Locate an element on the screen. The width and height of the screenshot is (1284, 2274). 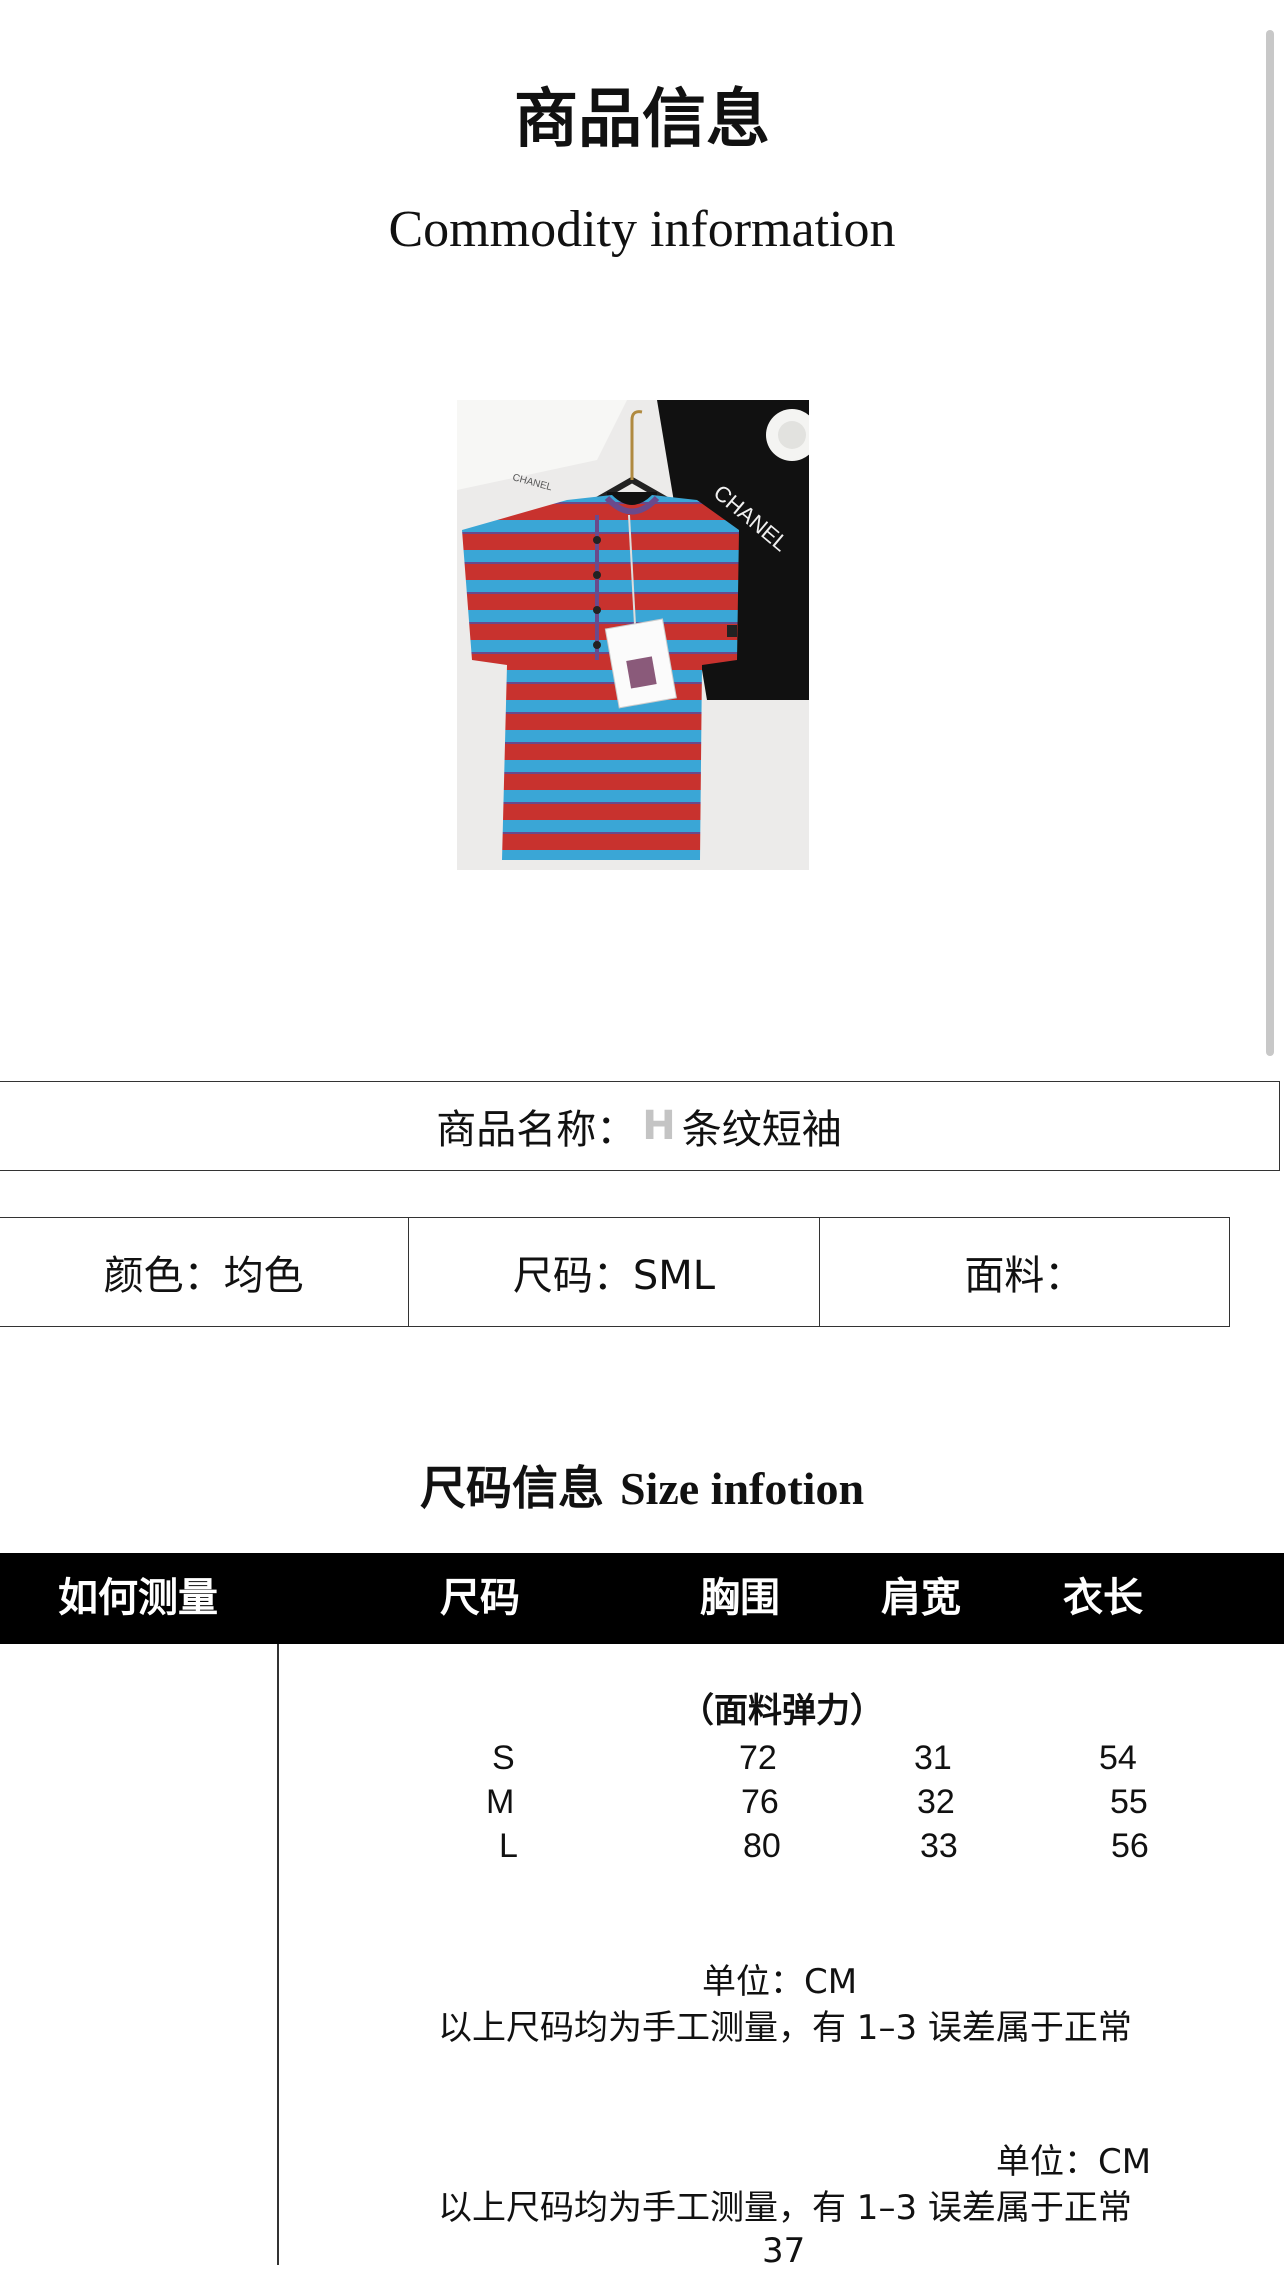
column-how-to-measure: 如何测量 is located at coordinates (138, 1598).